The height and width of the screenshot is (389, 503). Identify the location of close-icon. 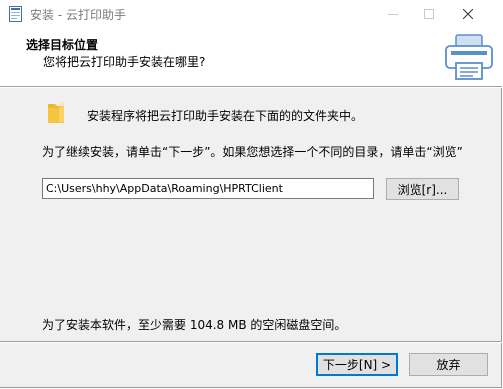
(468, 14).